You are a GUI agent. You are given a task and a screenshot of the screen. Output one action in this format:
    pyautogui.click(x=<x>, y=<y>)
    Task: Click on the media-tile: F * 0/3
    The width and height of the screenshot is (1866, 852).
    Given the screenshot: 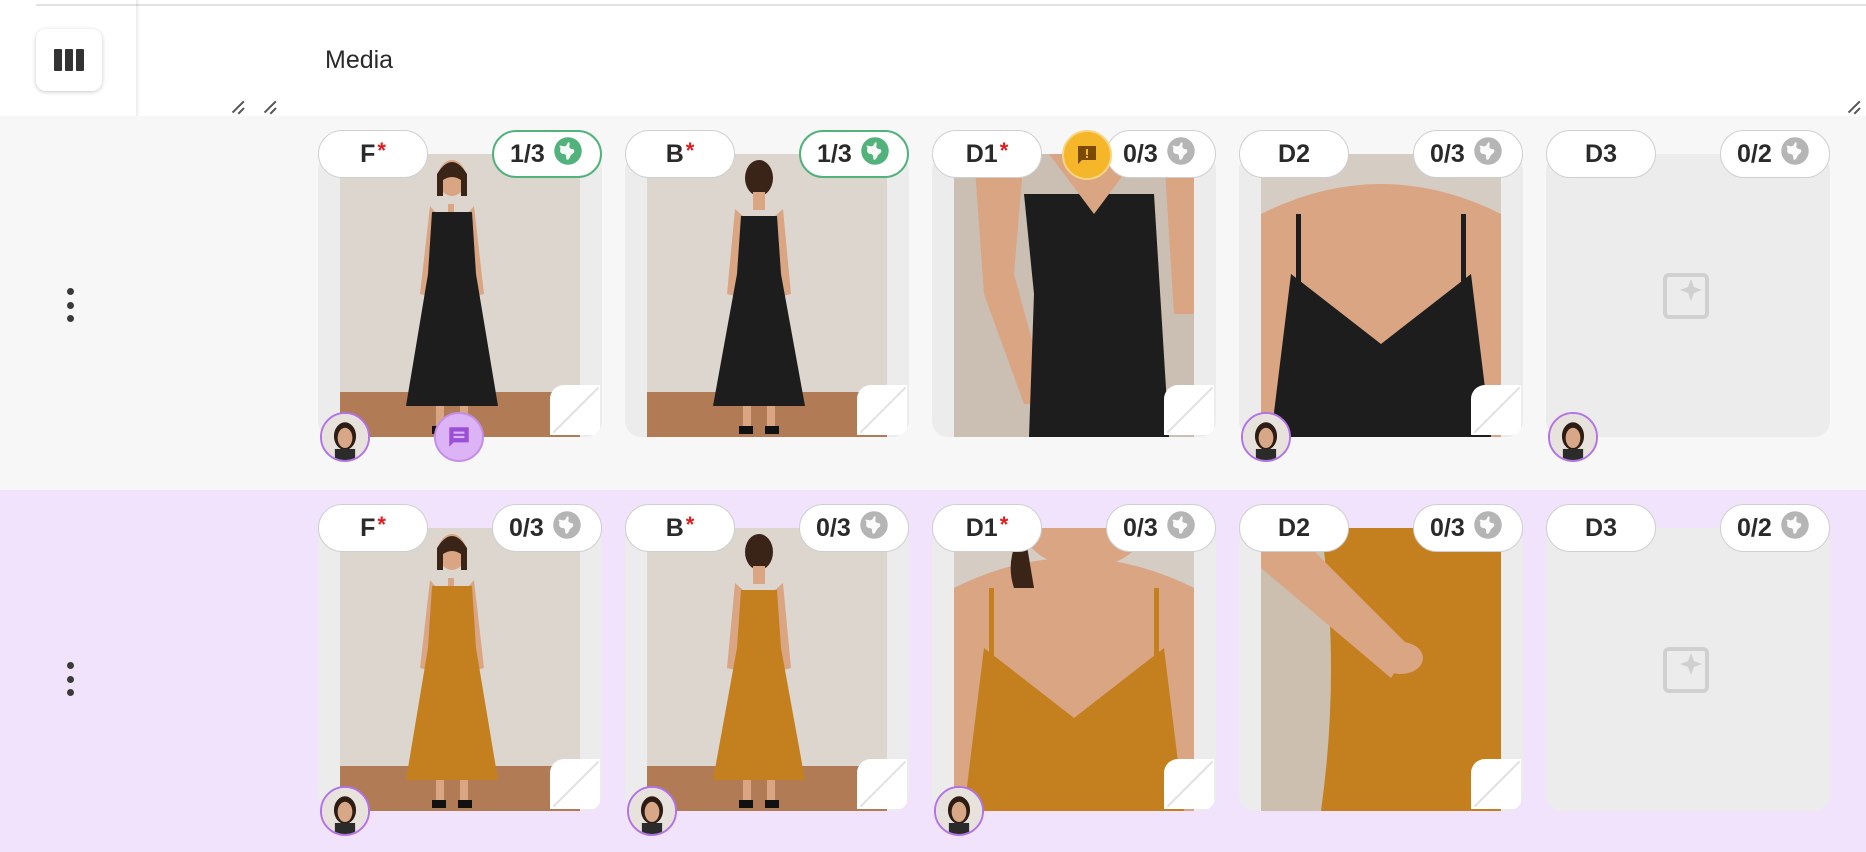 What is the action you would take?
    pyautogui.click(x=460, y=665)
    